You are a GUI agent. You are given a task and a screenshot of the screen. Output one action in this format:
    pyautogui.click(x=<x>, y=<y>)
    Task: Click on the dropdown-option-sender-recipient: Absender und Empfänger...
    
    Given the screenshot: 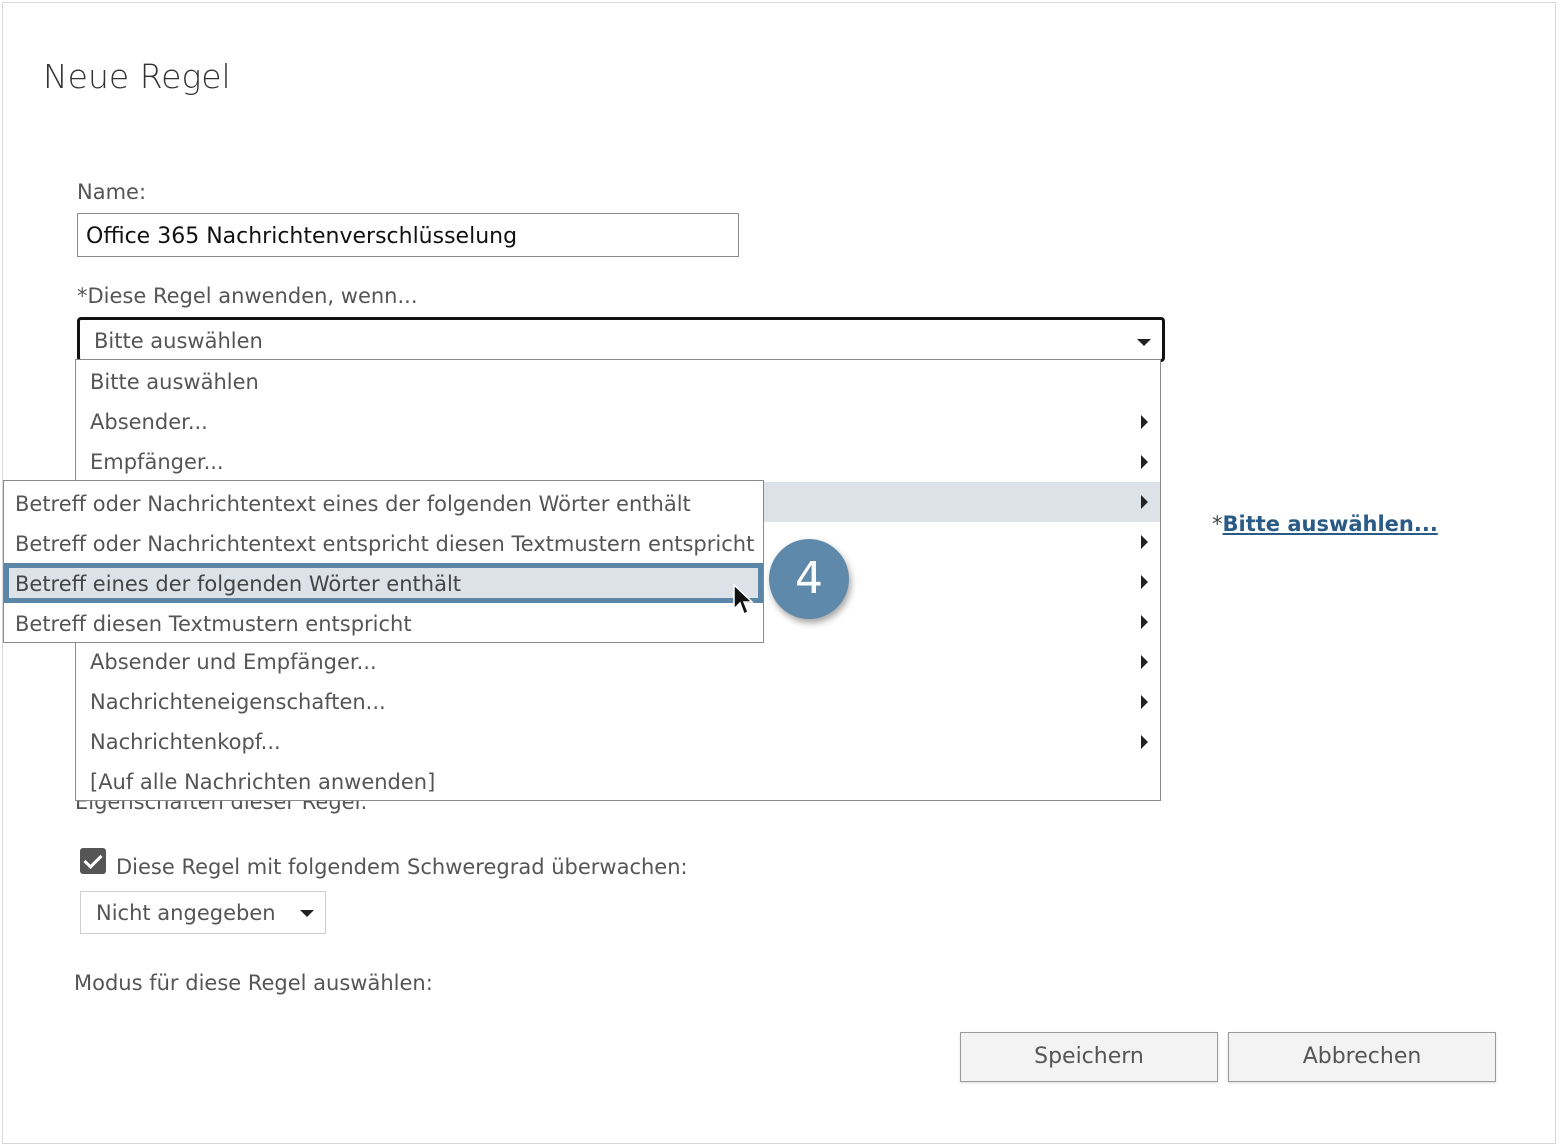 What is the action you would take?
    pyautogui.click(x=618, y=662)
    